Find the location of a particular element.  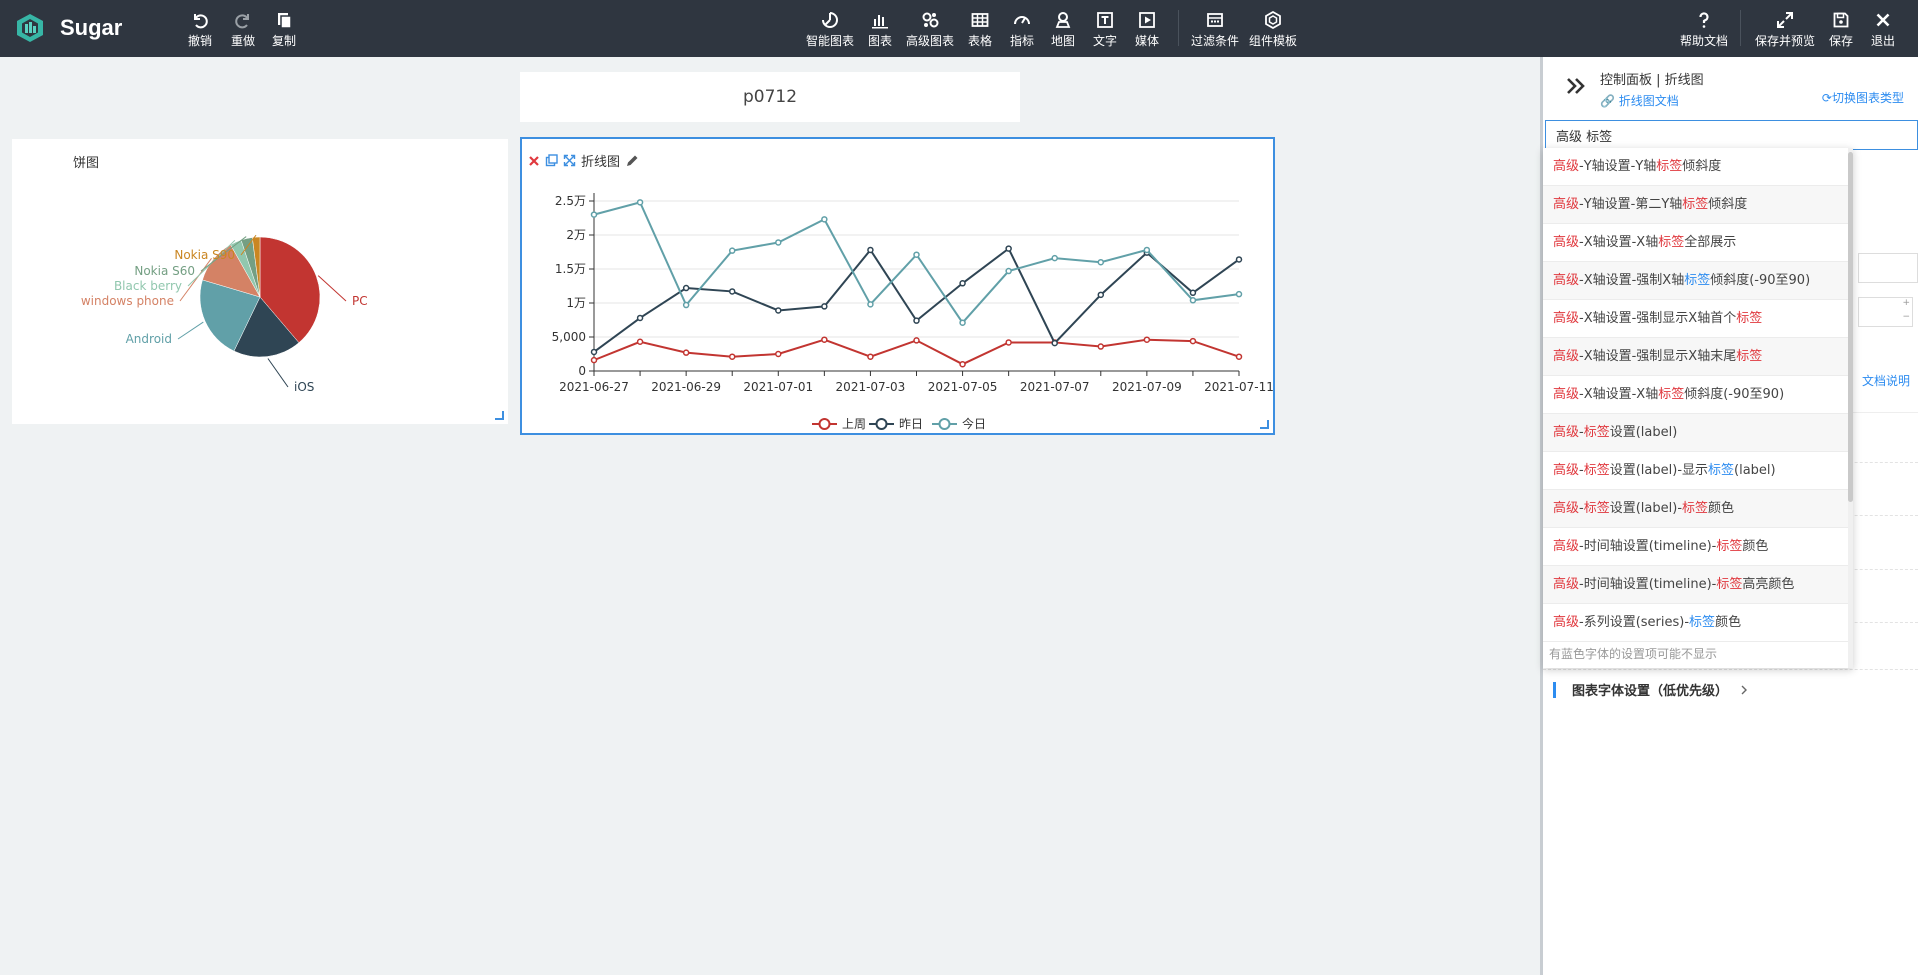

legend-label: 昨日 is located at coordinates (911, 424).